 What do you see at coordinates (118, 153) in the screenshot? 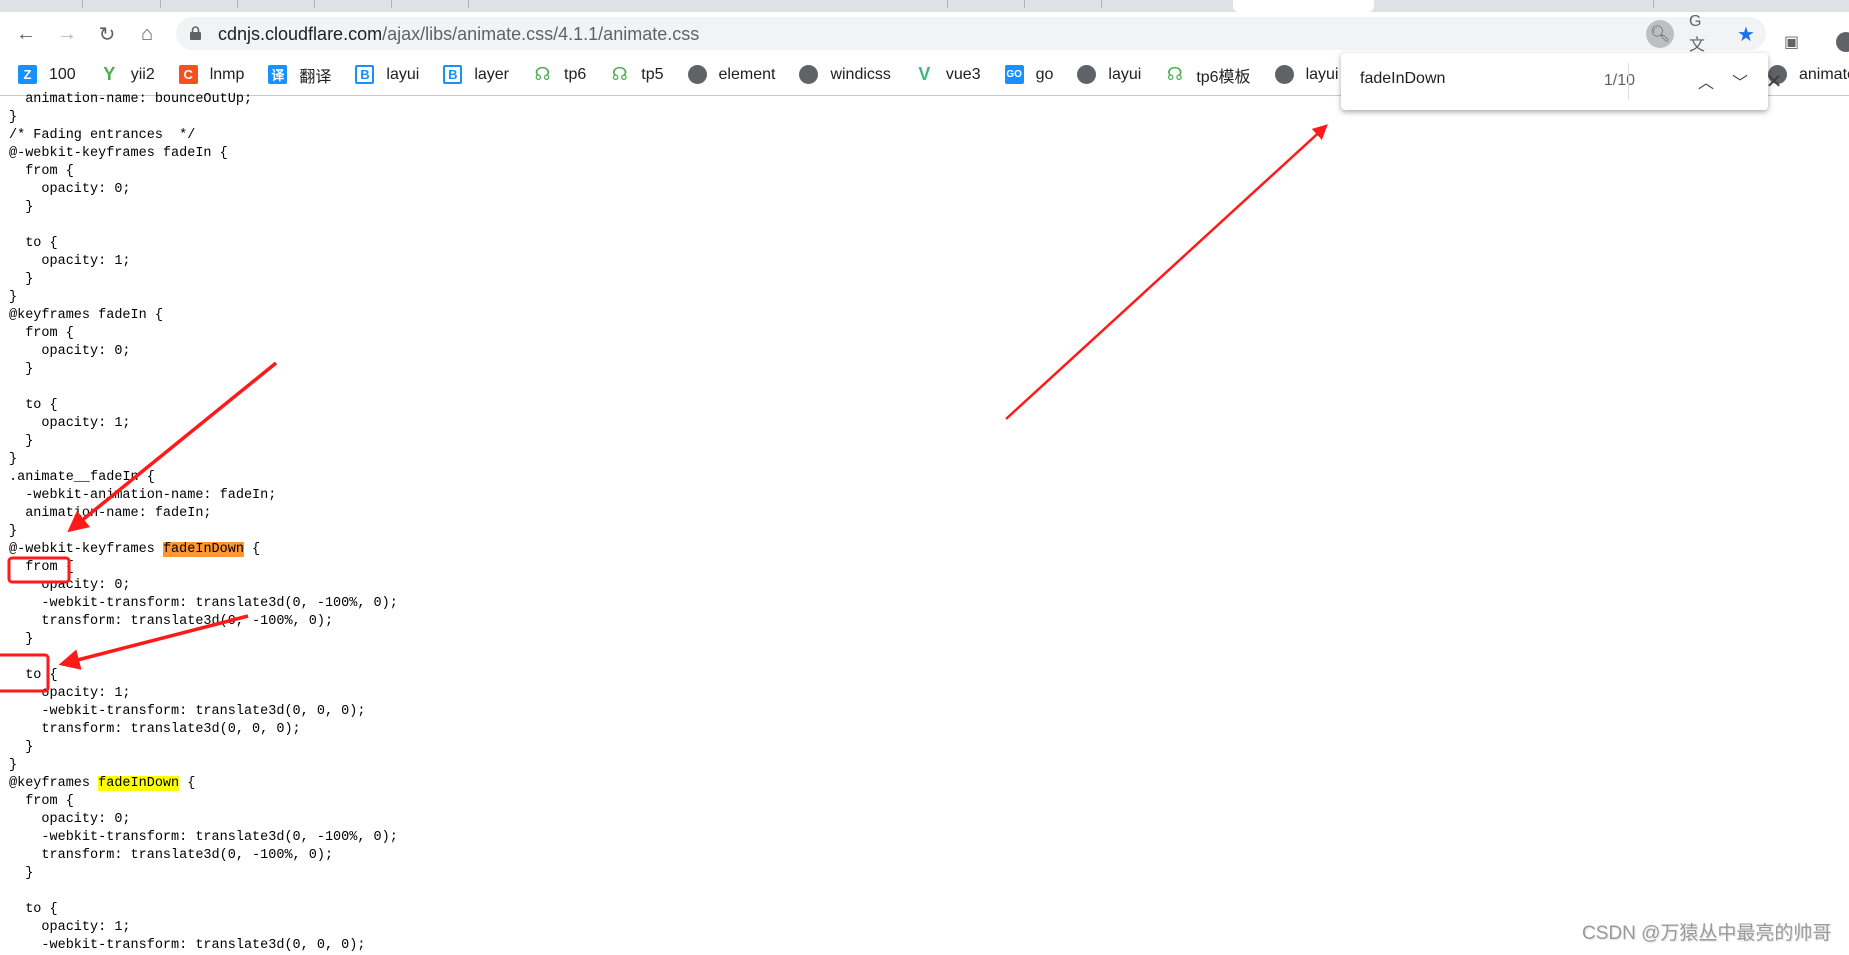
I see `code-text: @-webkit-keyframes fadeIn {` at bounding box center [118, 153].